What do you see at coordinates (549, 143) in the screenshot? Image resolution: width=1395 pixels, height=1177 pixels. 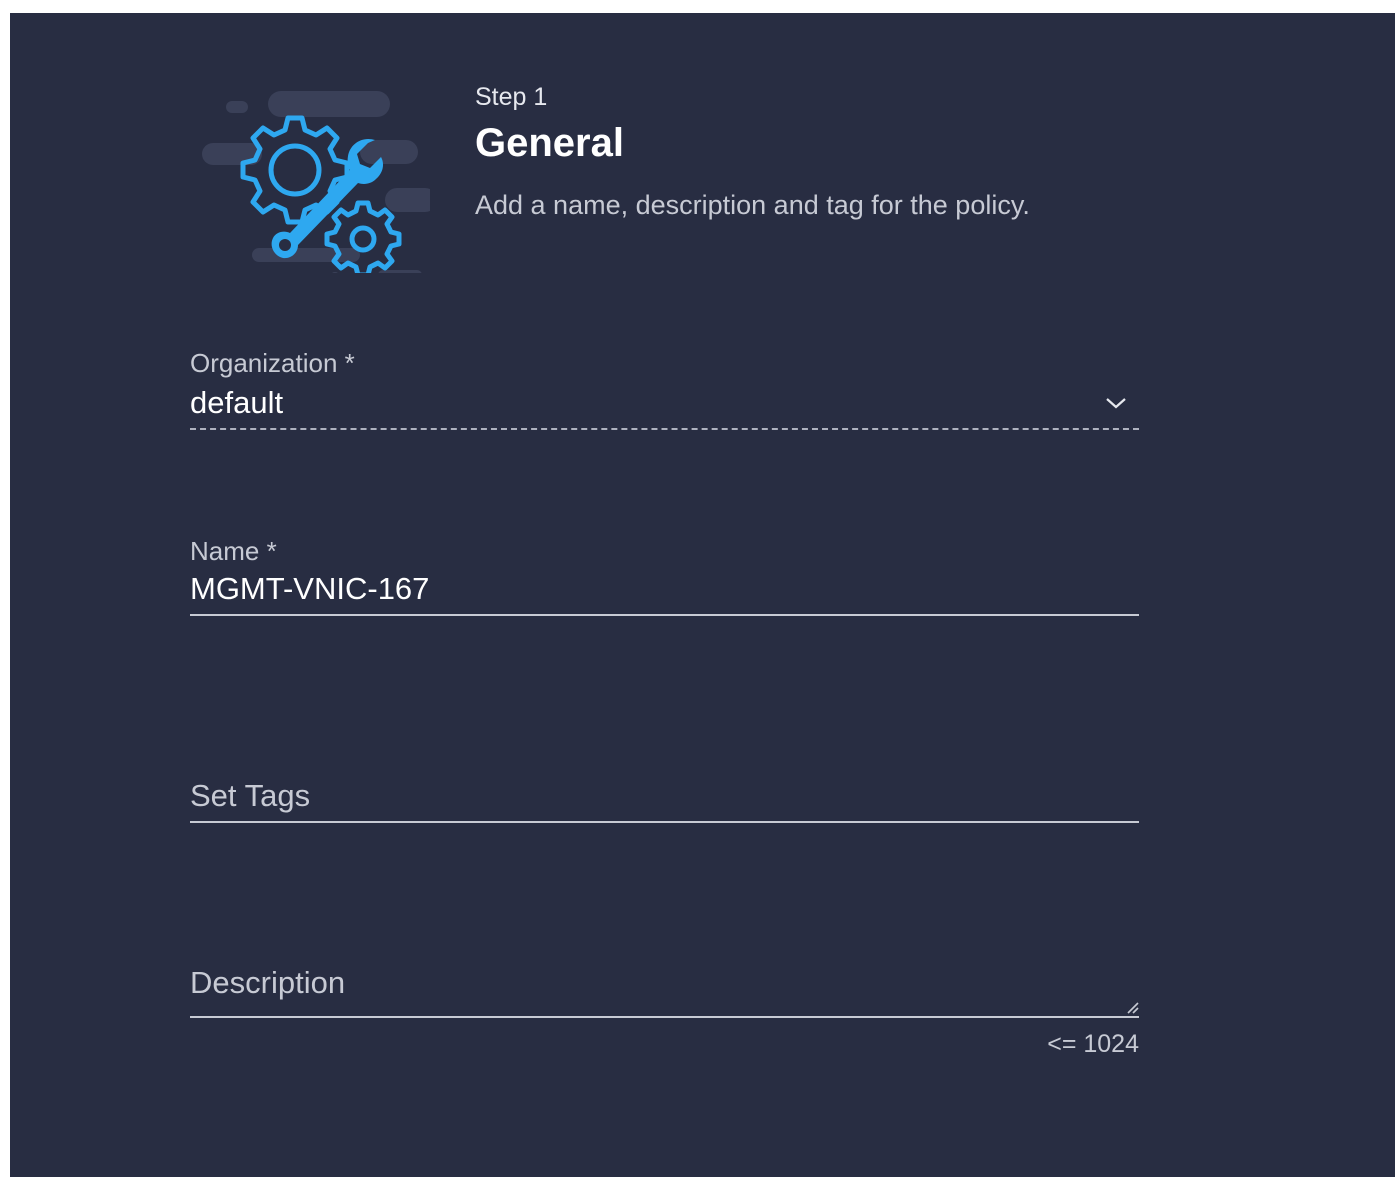 I see `page-title: General` at bounding box center [549, 143].